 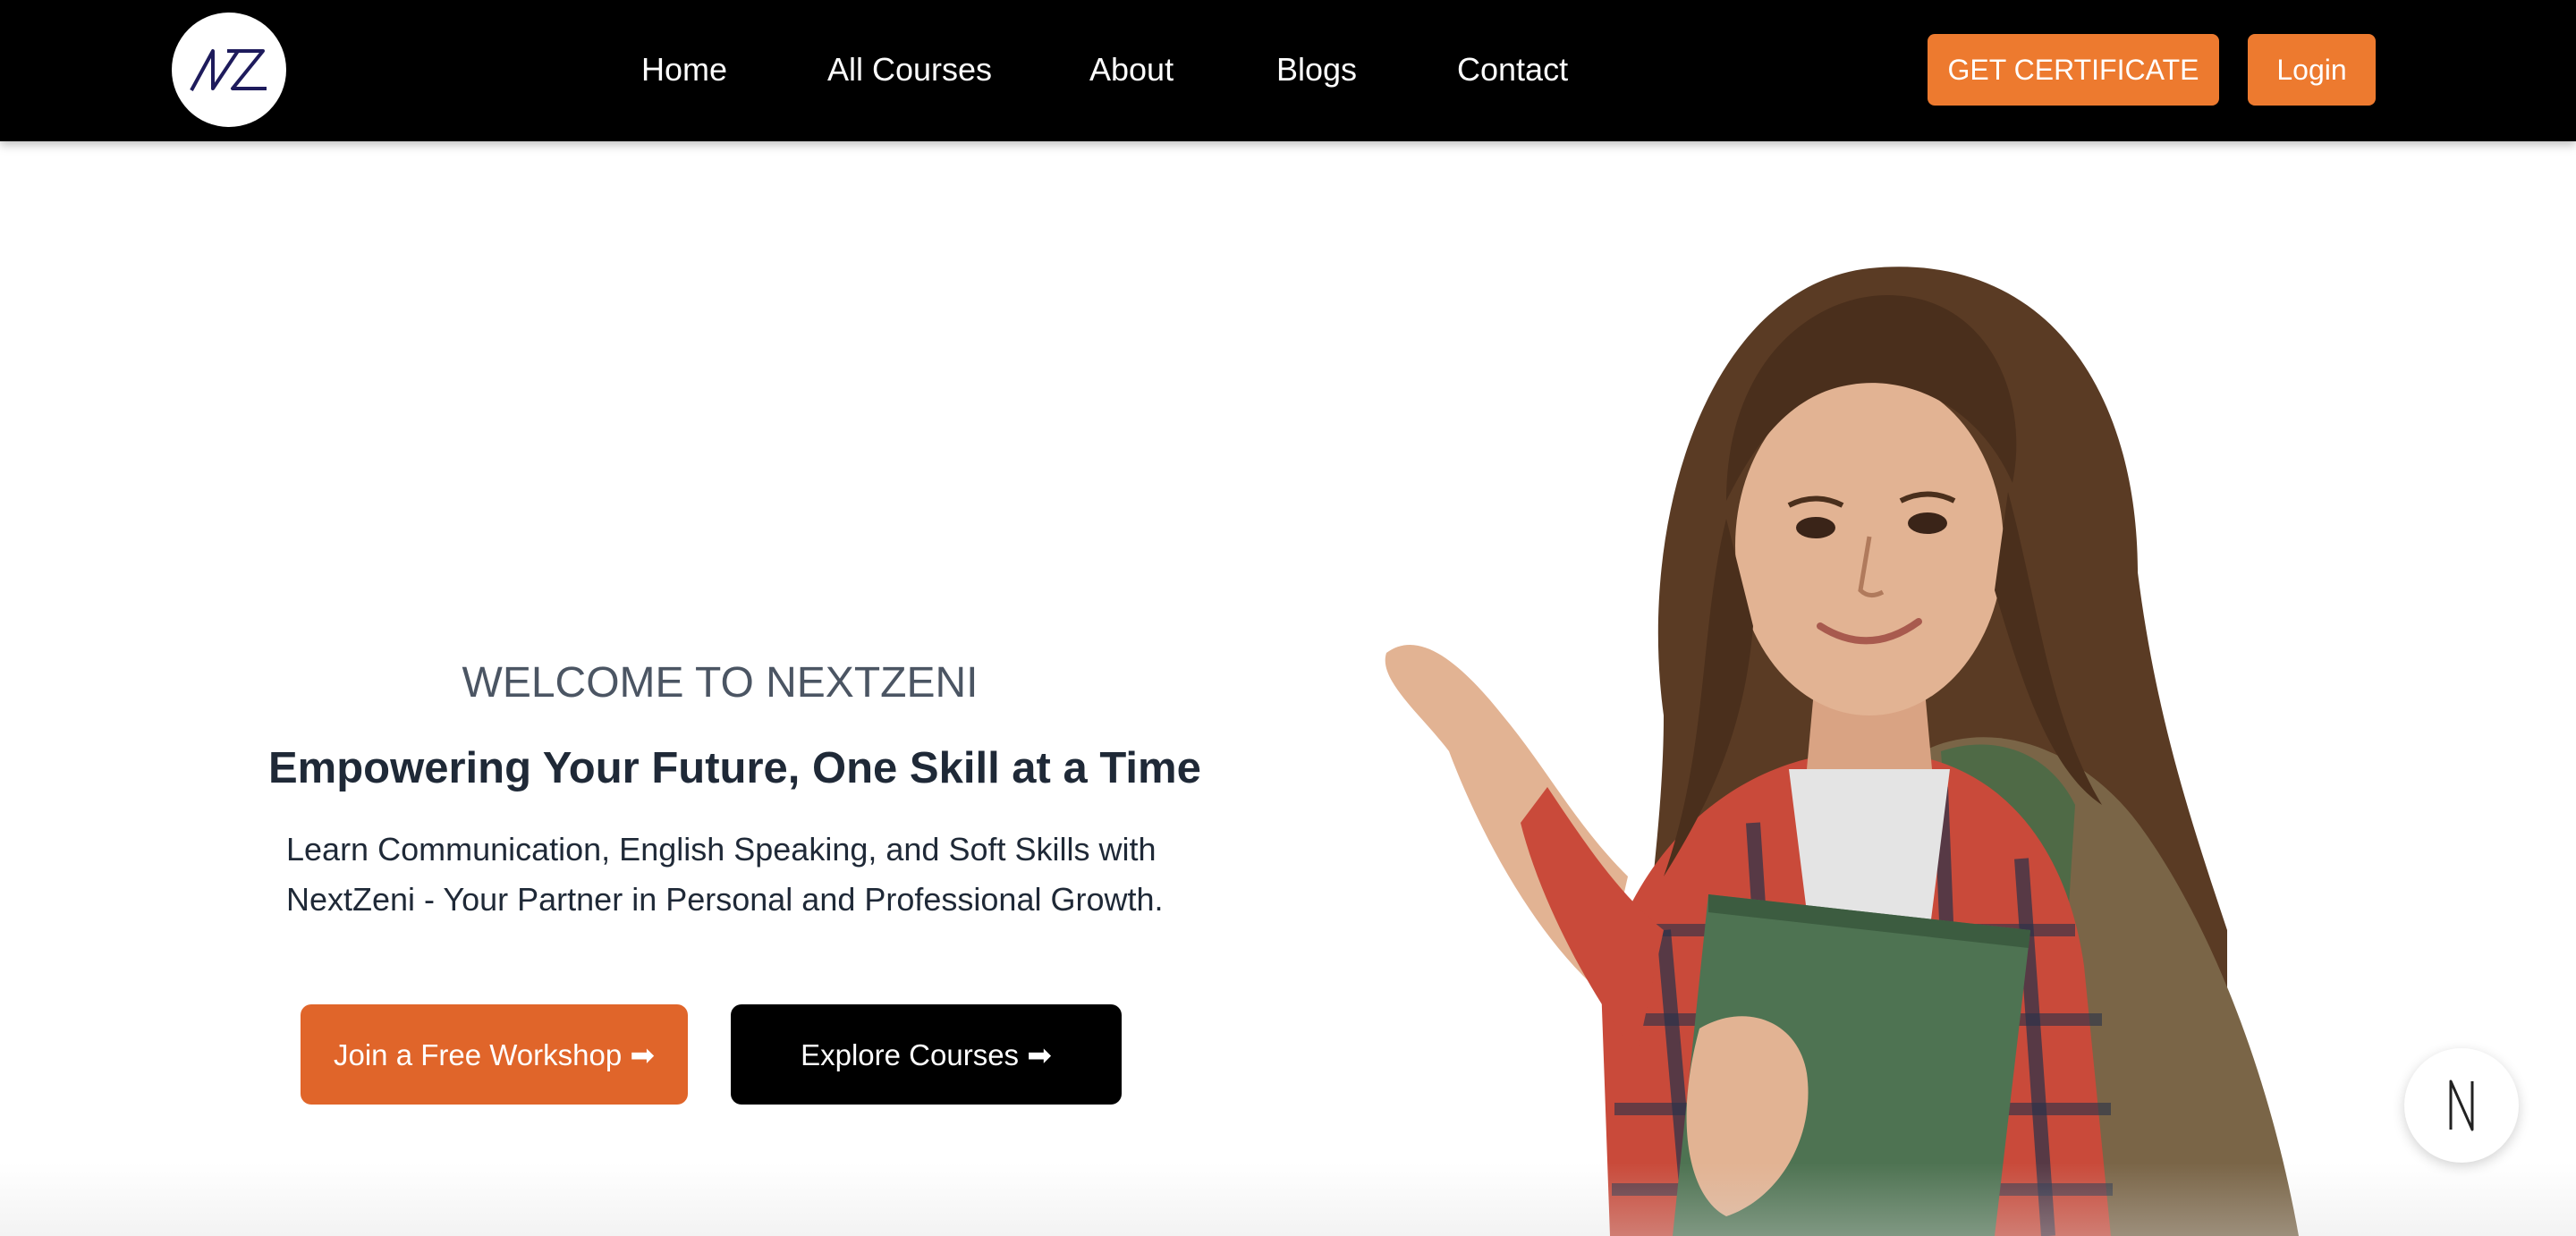 What do you see at coordinates (909, 69) in the screenshot?
I see `nav-all-courses: All Courses` at bounding box center [909, 69].